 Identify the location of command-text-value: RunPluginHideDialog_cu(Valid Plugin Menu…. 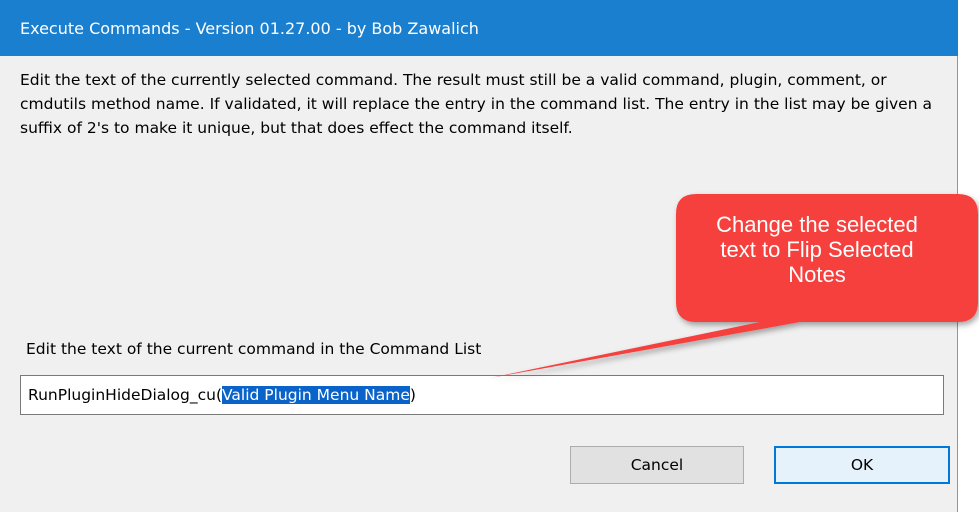
(222, 395).